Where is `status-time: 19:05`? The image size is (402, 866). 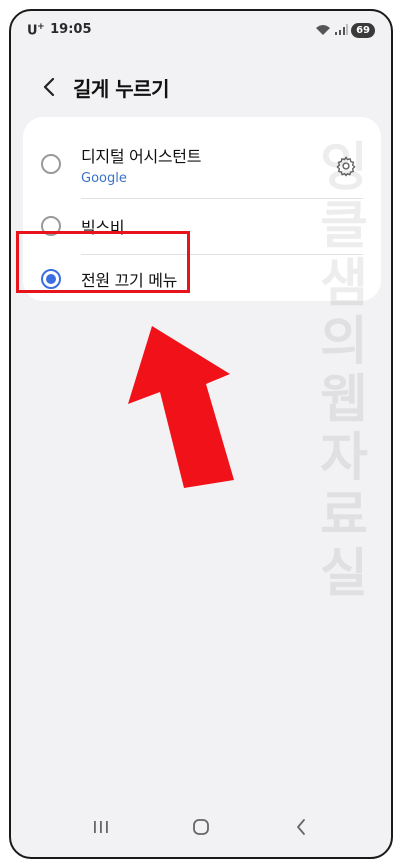 status-time: 19:05 is located at coordinates (71, 30).